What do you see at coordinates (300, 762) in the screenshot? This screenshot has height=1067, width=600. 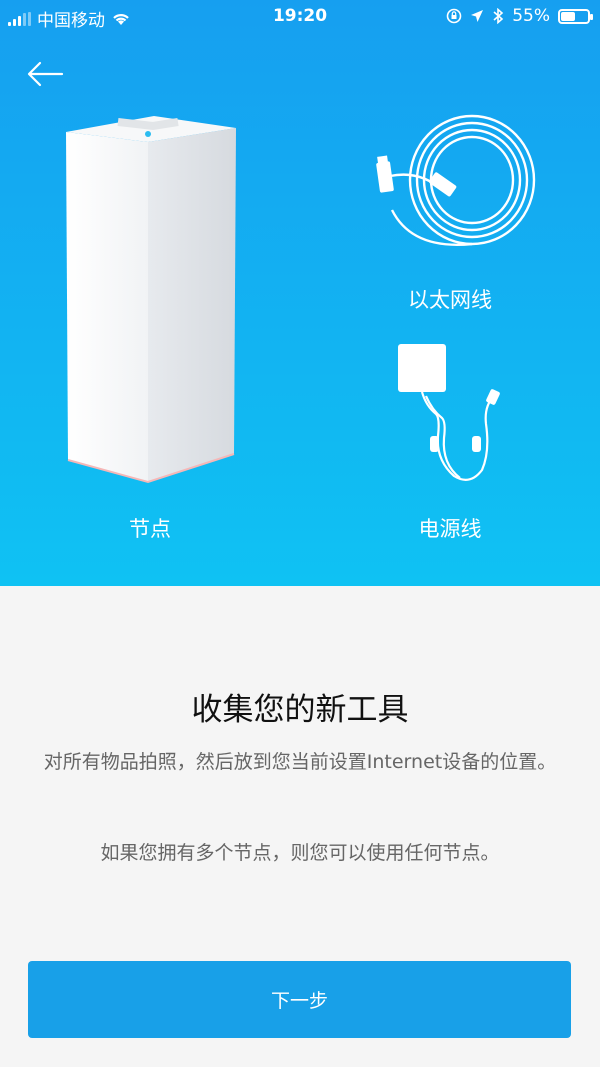 I see `instruction-text: 对所有物品拍照，然后放到您当前设置Internet设备的位置。` at bounding box center [300, 762].